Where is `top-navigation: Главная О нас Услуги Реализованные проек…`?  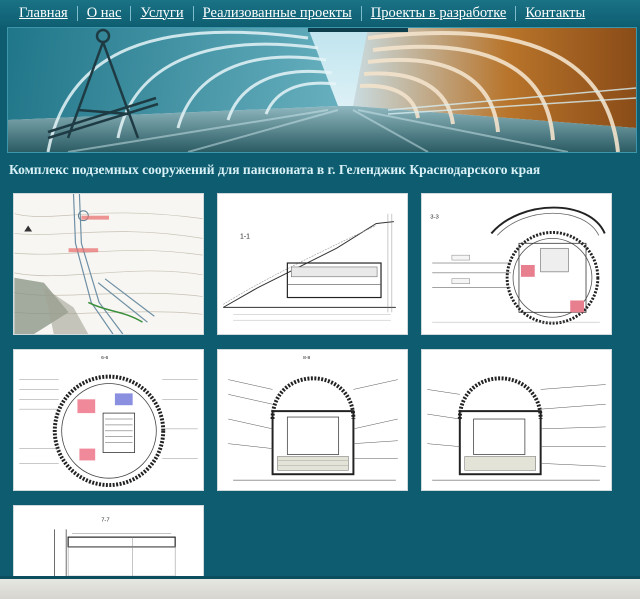
top-navigation: Главная О нас Услуги Реализованные проек… is located at coordinates (320, 13).